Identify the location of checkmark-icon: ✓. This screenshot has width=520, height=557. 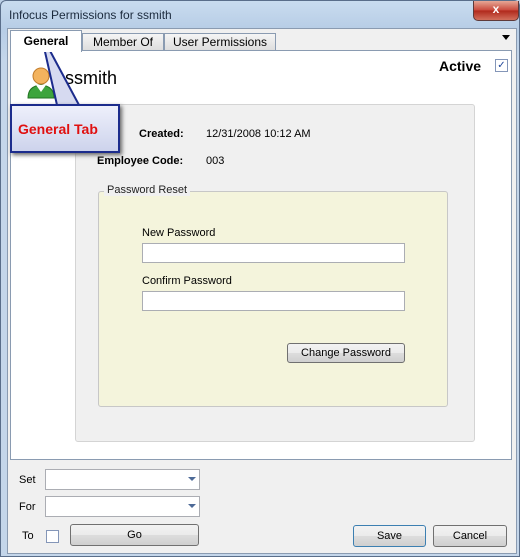
(501, 65).